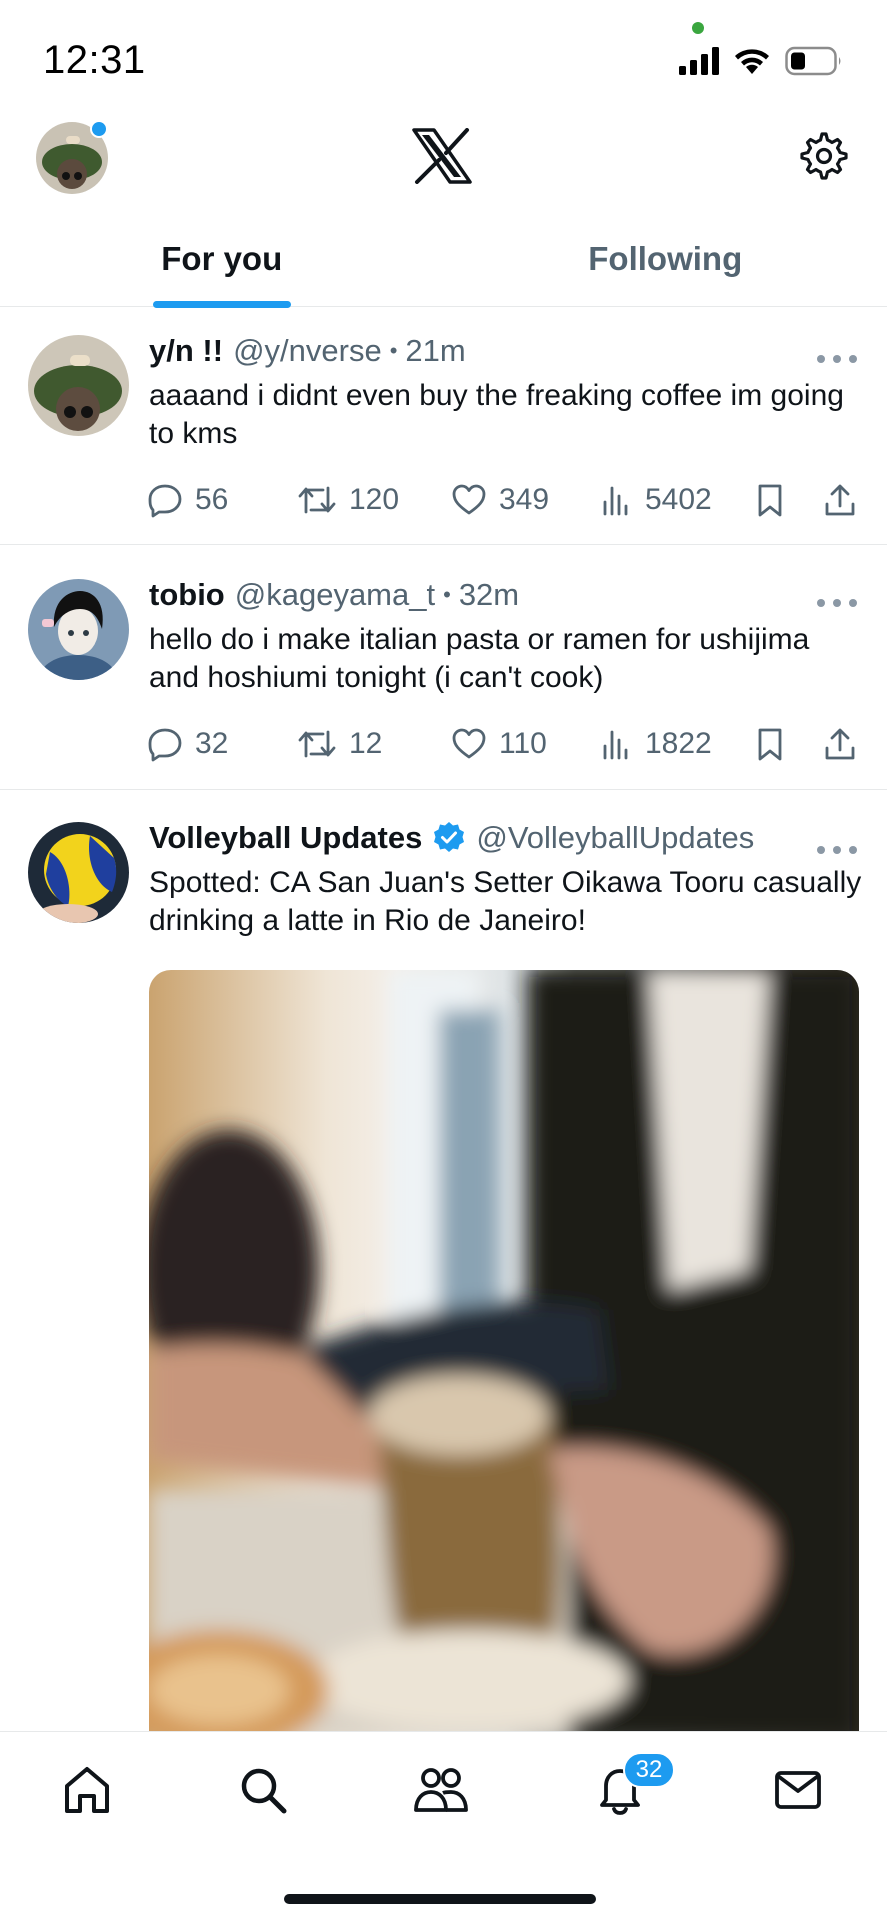  What do you see at coordinates (187, 744) in the screenshot?
I see `reply-button: 32` at bounding box center [187, 744].